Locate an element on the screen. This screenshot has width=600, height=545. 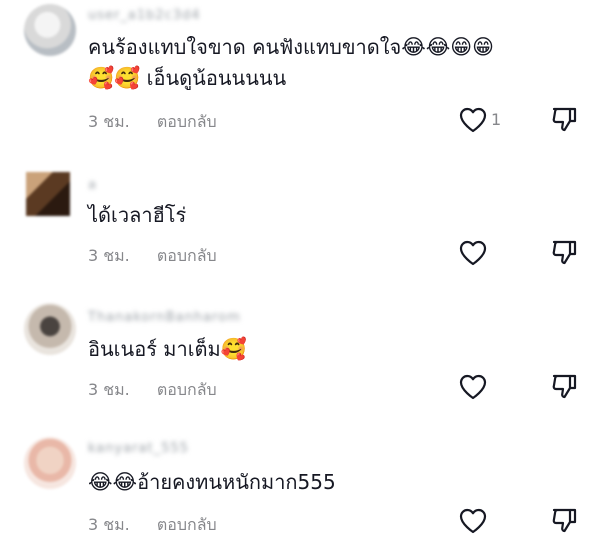
comment-text-line2: เอ็นดูน้อนนนนน is located at coordinates (213, 78).